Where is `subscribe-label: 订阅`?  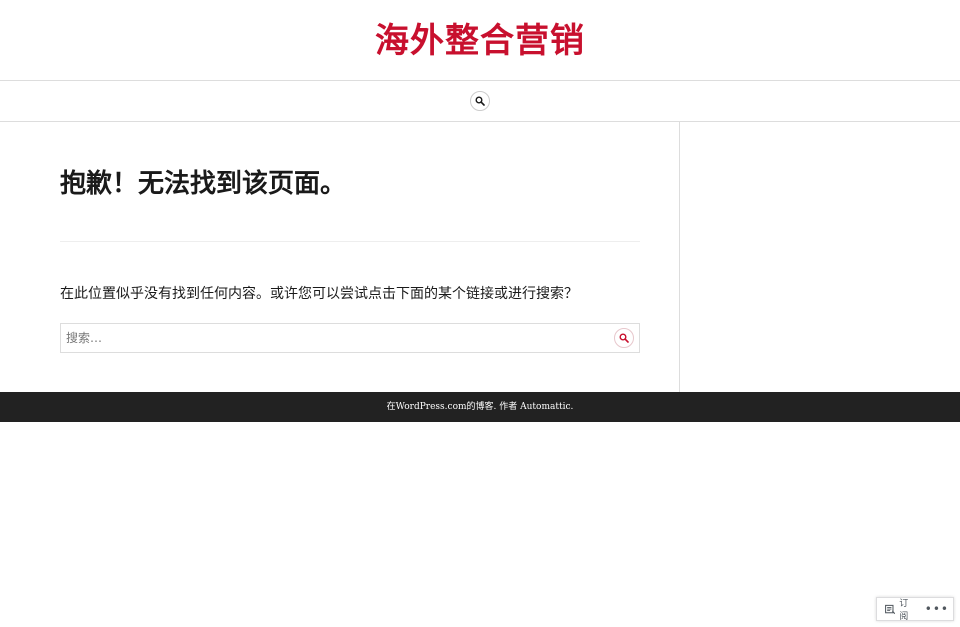 subscribe-label: 订阅 is located at coordinates (904, 610).